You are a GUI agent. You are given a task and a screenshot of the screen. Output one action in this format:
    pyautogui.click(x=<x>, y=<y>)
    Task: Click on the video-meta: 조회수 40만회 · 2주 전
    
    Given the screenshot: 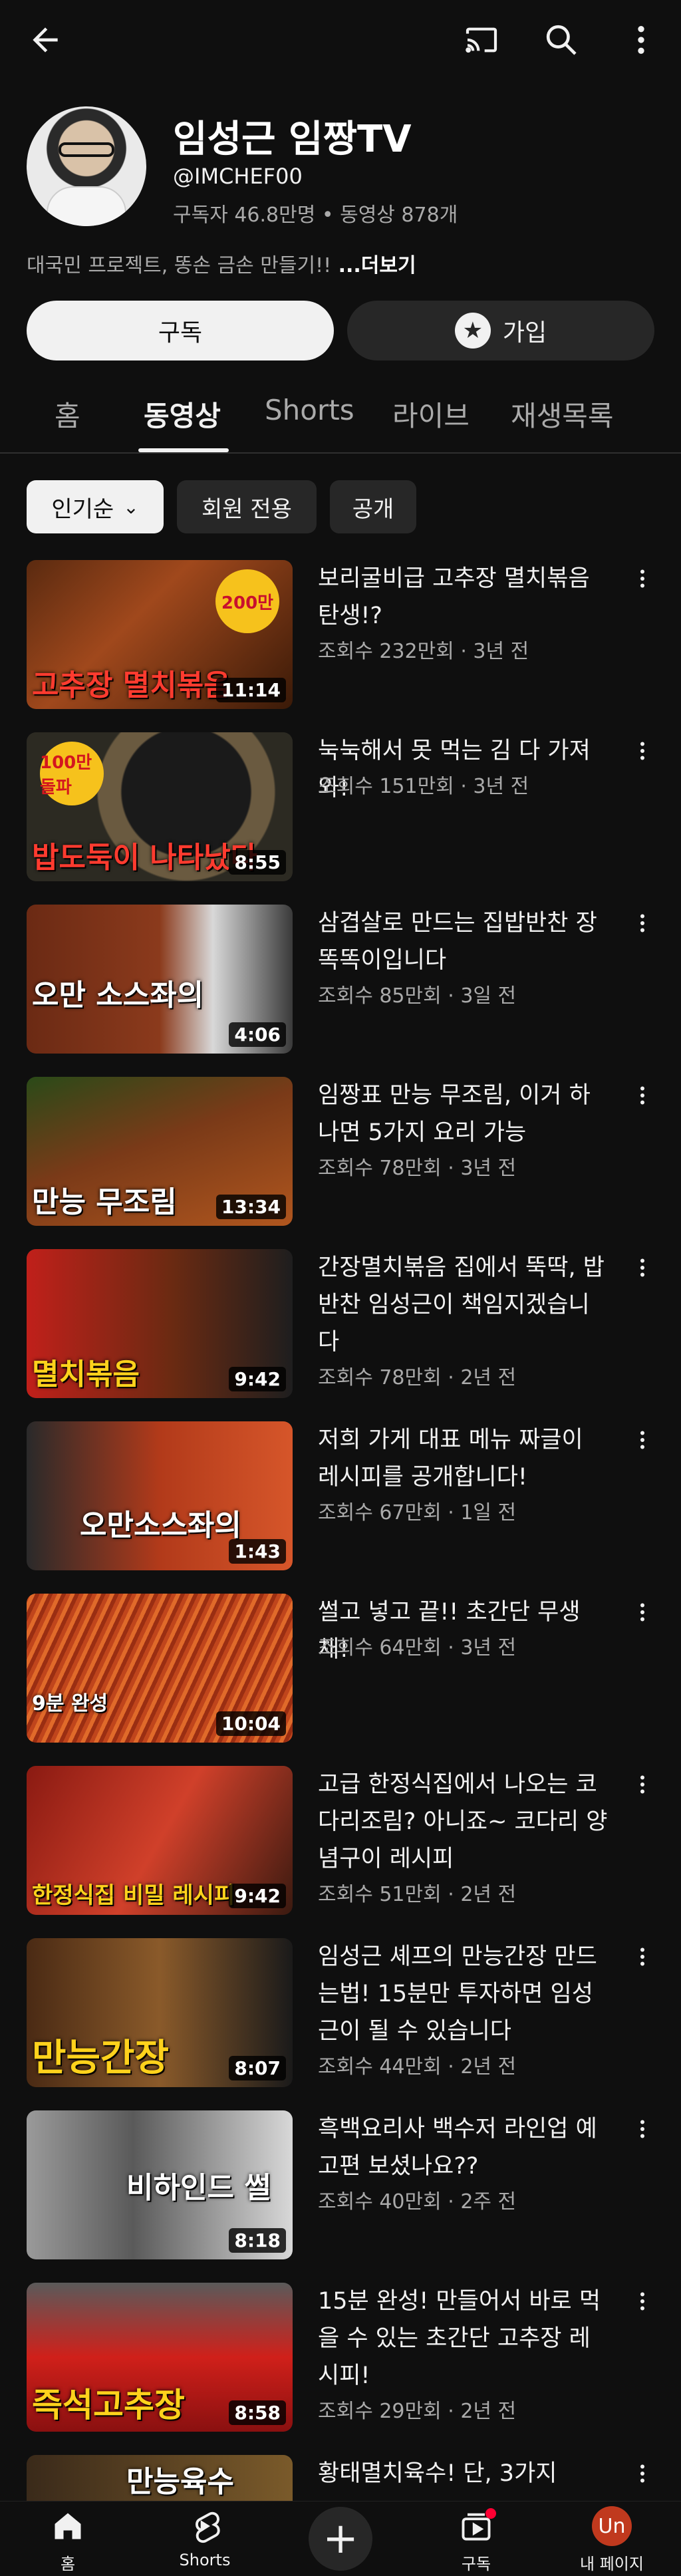 What is the action you would take?
    pyautogui.click(x=417, y=2202)
    